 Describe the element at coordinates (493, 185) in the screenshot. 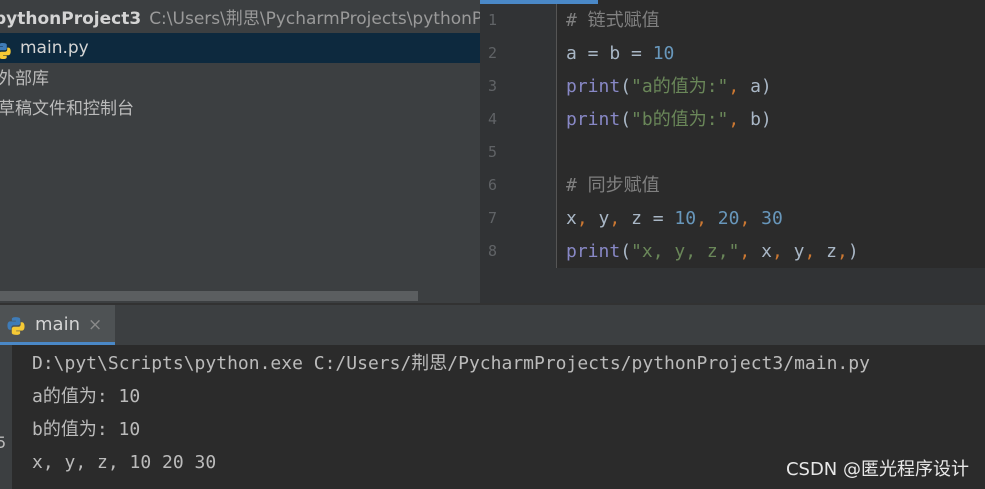

I see `line-number: 6` at that location.